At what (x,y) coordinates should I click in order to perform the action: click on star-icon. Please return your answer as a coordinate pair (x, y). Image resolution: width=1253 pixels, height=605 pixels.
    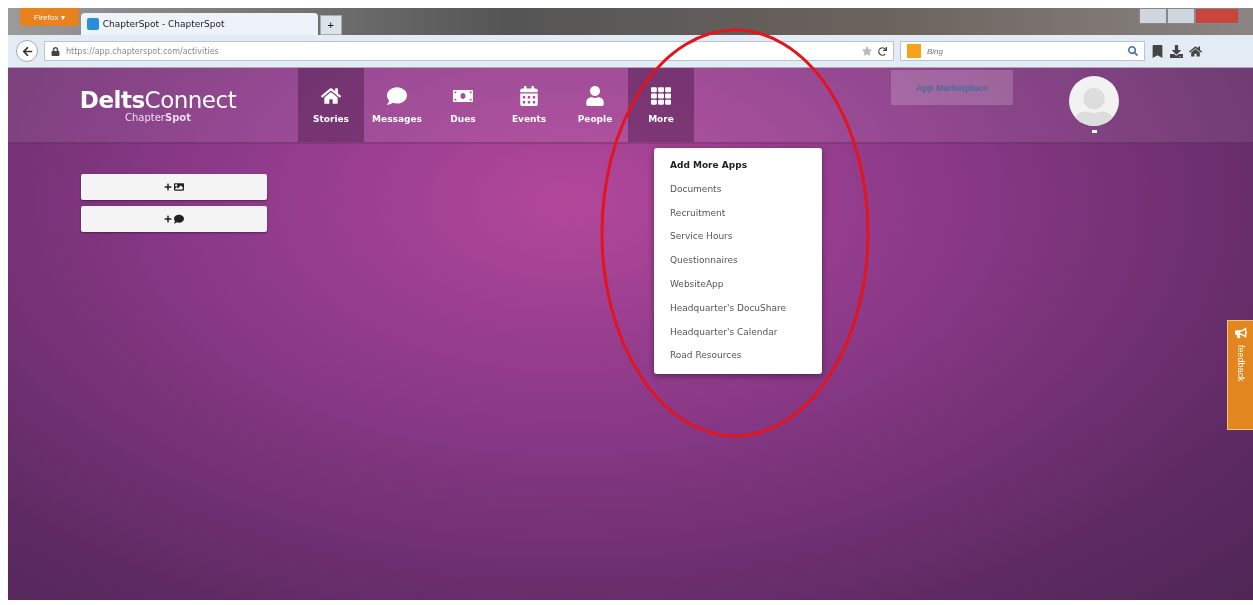
    Looking at the image, I should click on (867, 51).